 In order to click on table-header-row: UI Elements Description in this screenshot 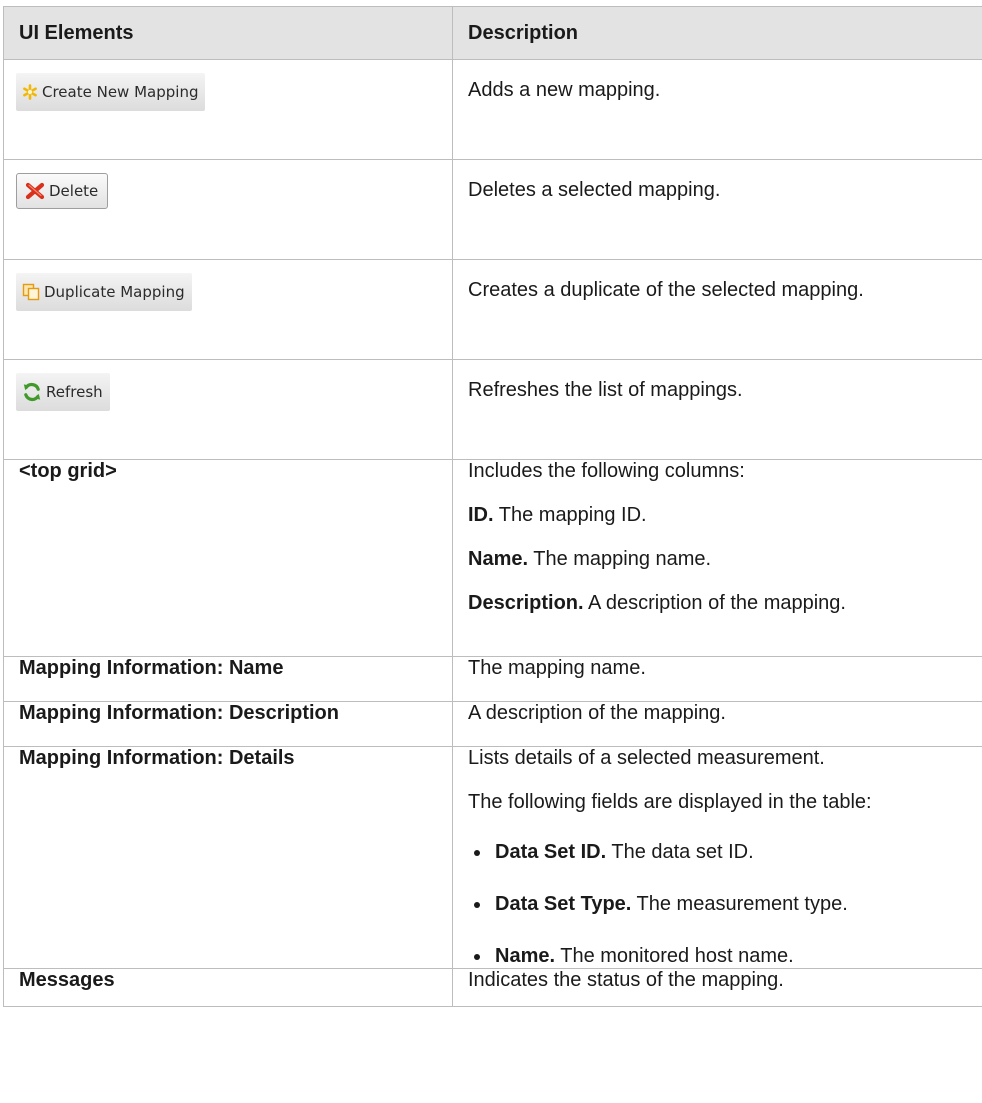, I will do `click(492, 33)`.